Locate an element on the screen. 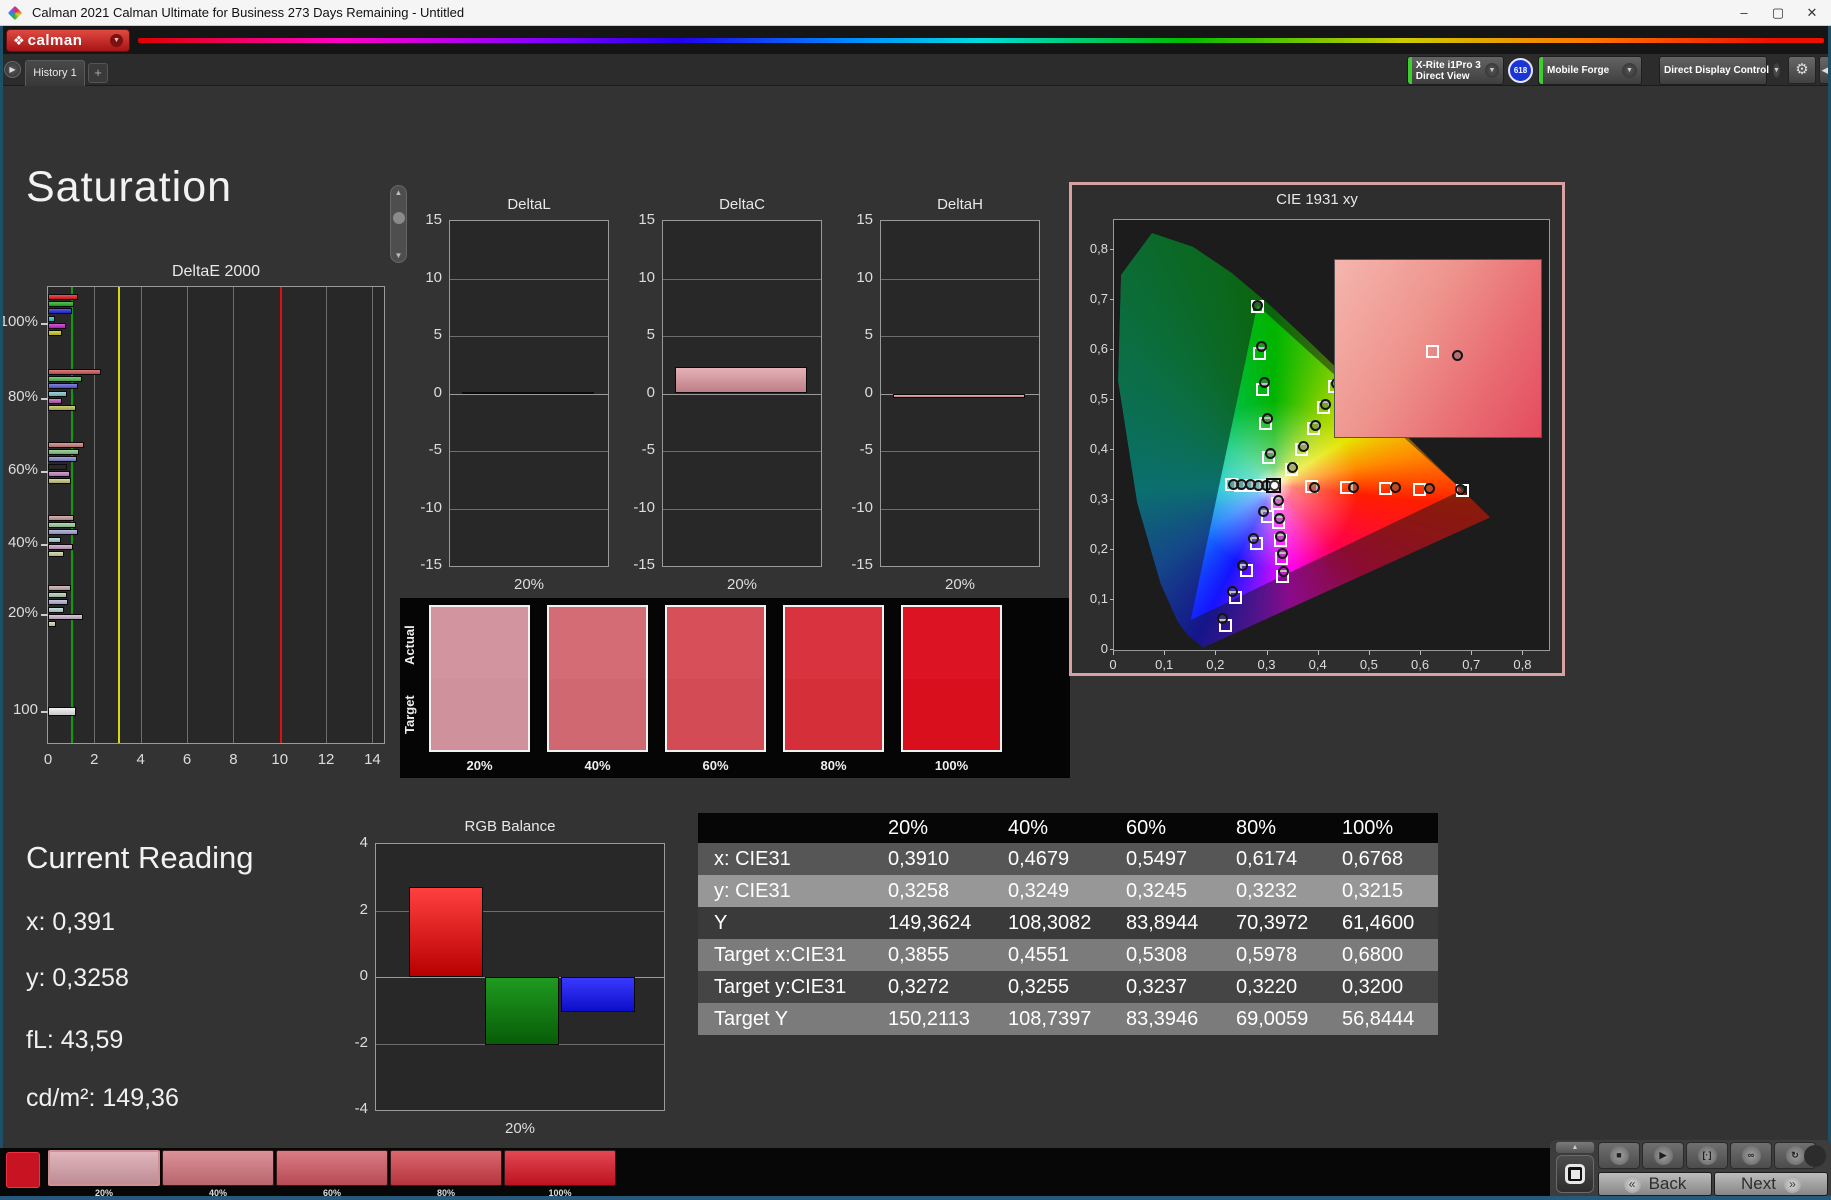 The width and height of the screenshot is (1831, 1200). deltae-bar-80%-1 is located at coordinates (65, 379).